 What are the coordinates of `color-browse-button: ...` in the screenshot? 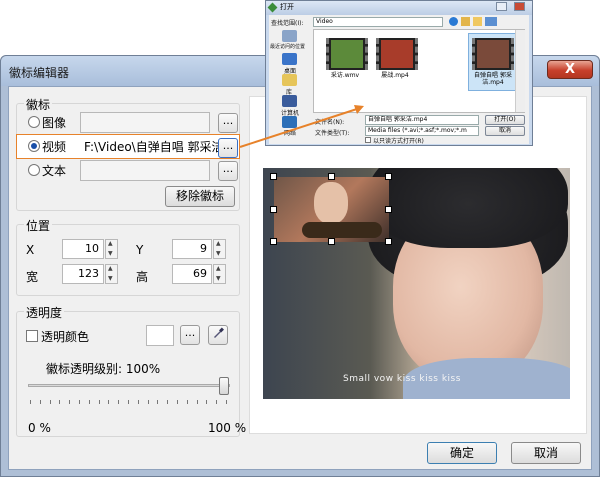 It's located at (190, 335).